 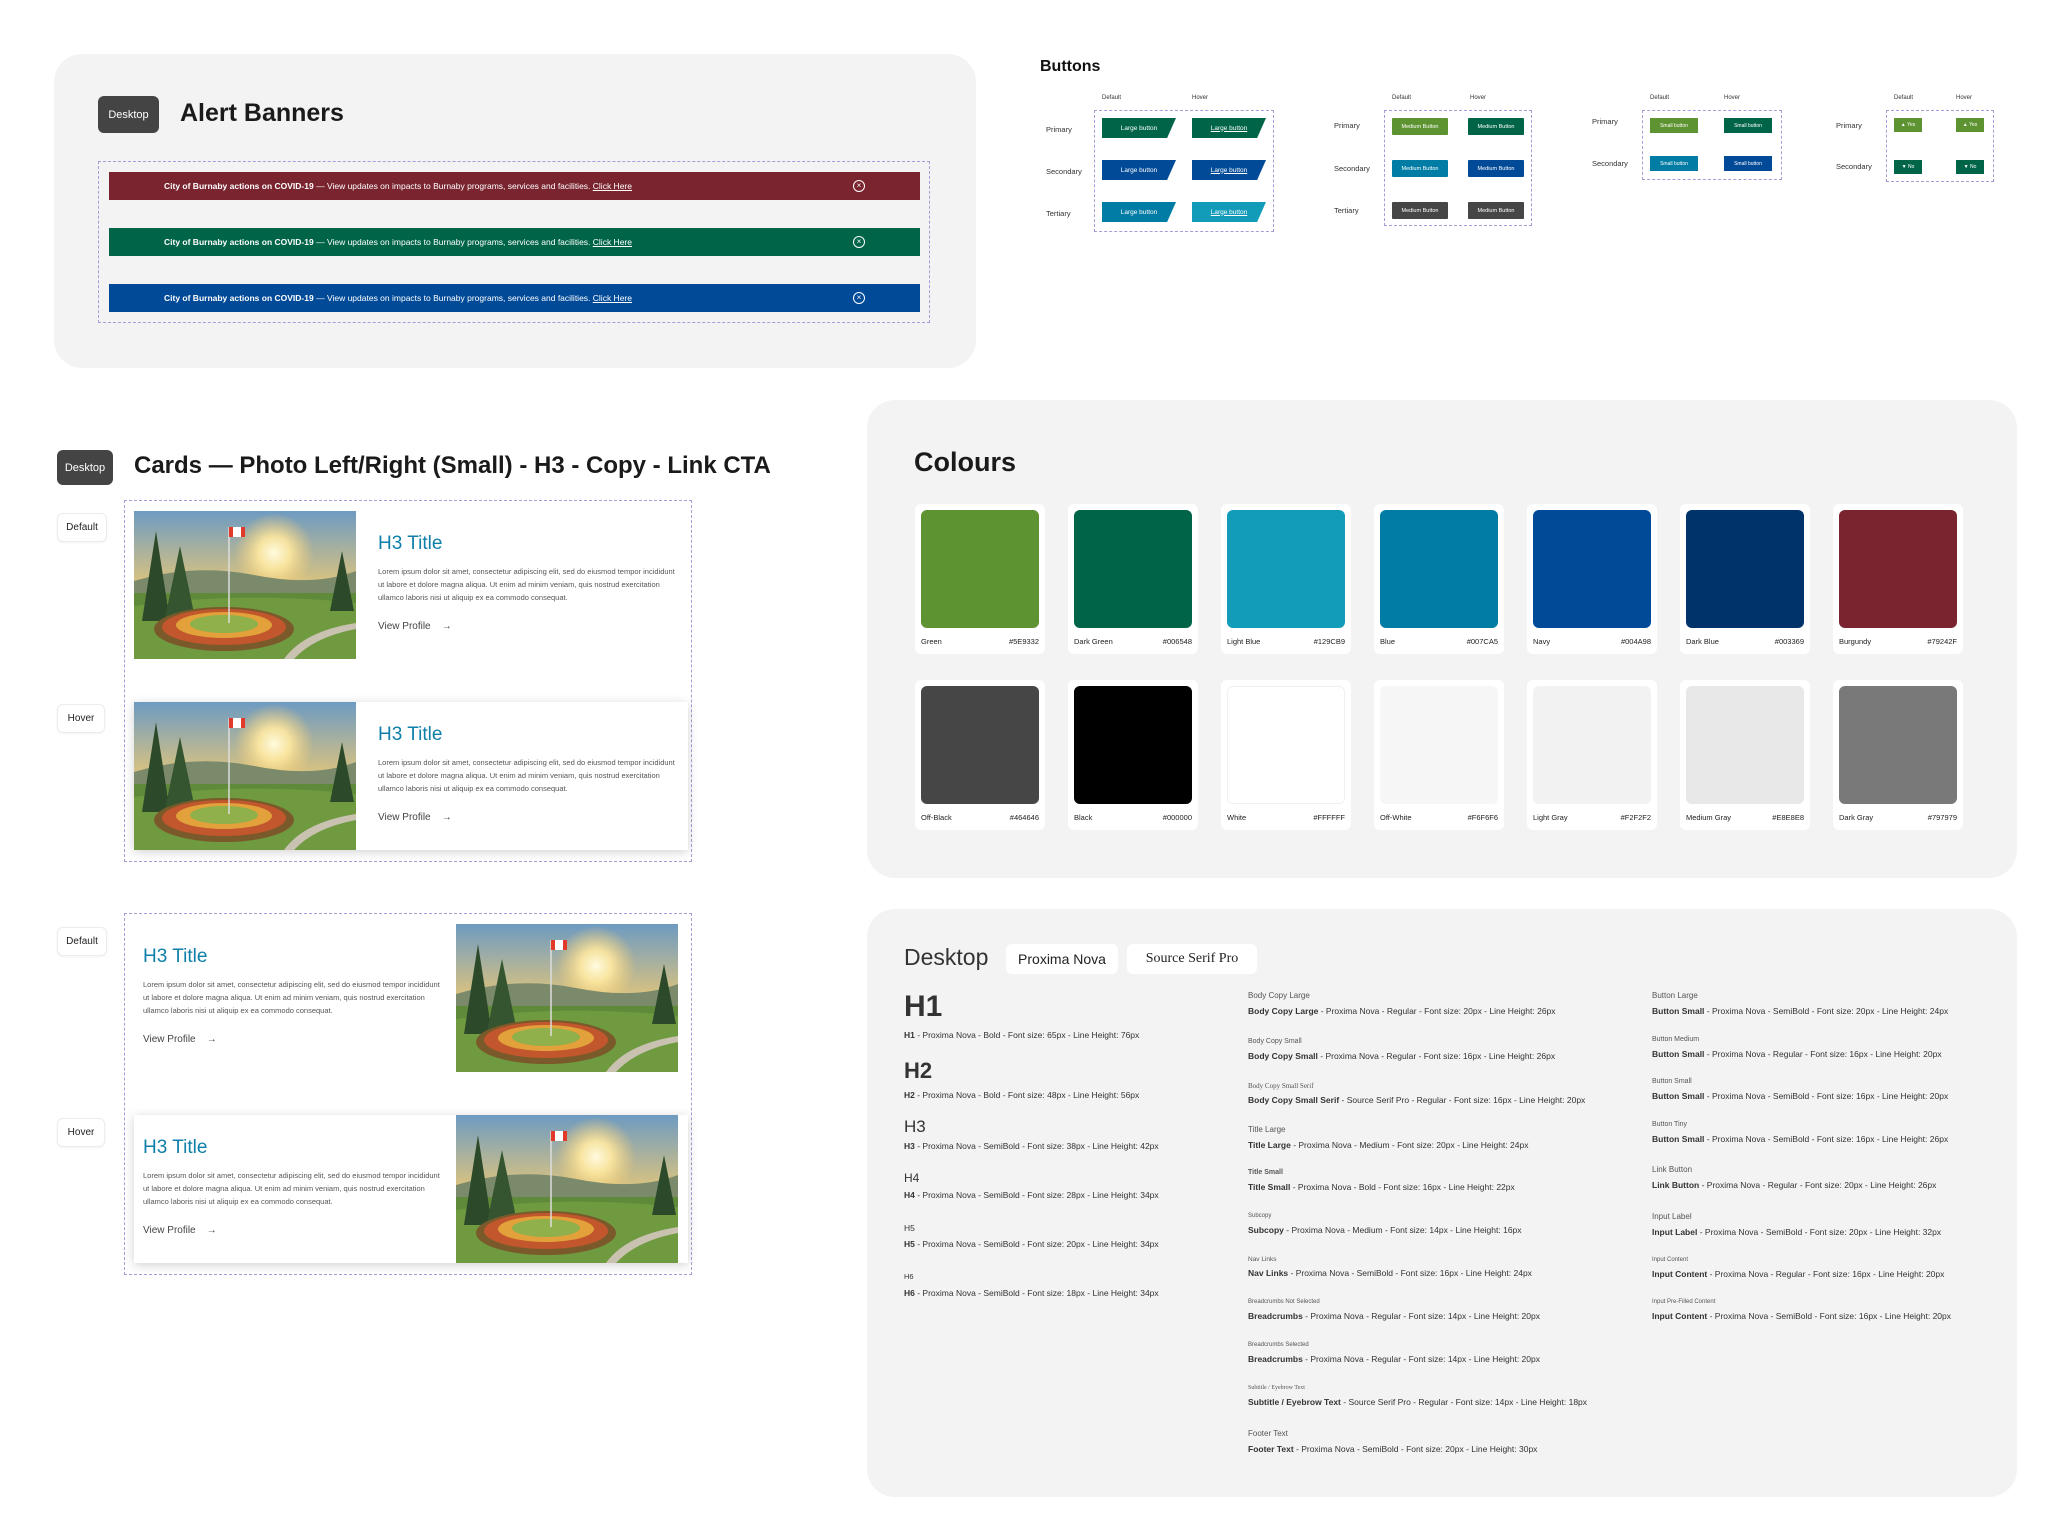 What do you see at coordinates (128, 114) in the screenshot?
I see `desktop-tag: Desktop` at bounding box center [128, 114].